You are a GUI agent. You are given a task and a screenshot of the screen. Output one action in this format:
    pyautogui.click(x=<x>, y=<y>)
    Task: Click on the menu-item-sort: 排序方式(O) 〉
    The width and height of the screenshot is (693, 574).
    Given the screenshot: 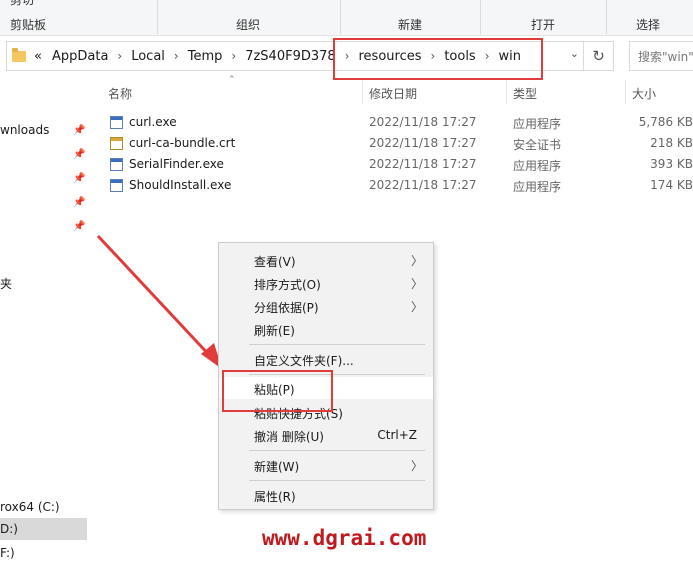 What is the action you would take?
    pyautogui.click(x=326, y=283)
    